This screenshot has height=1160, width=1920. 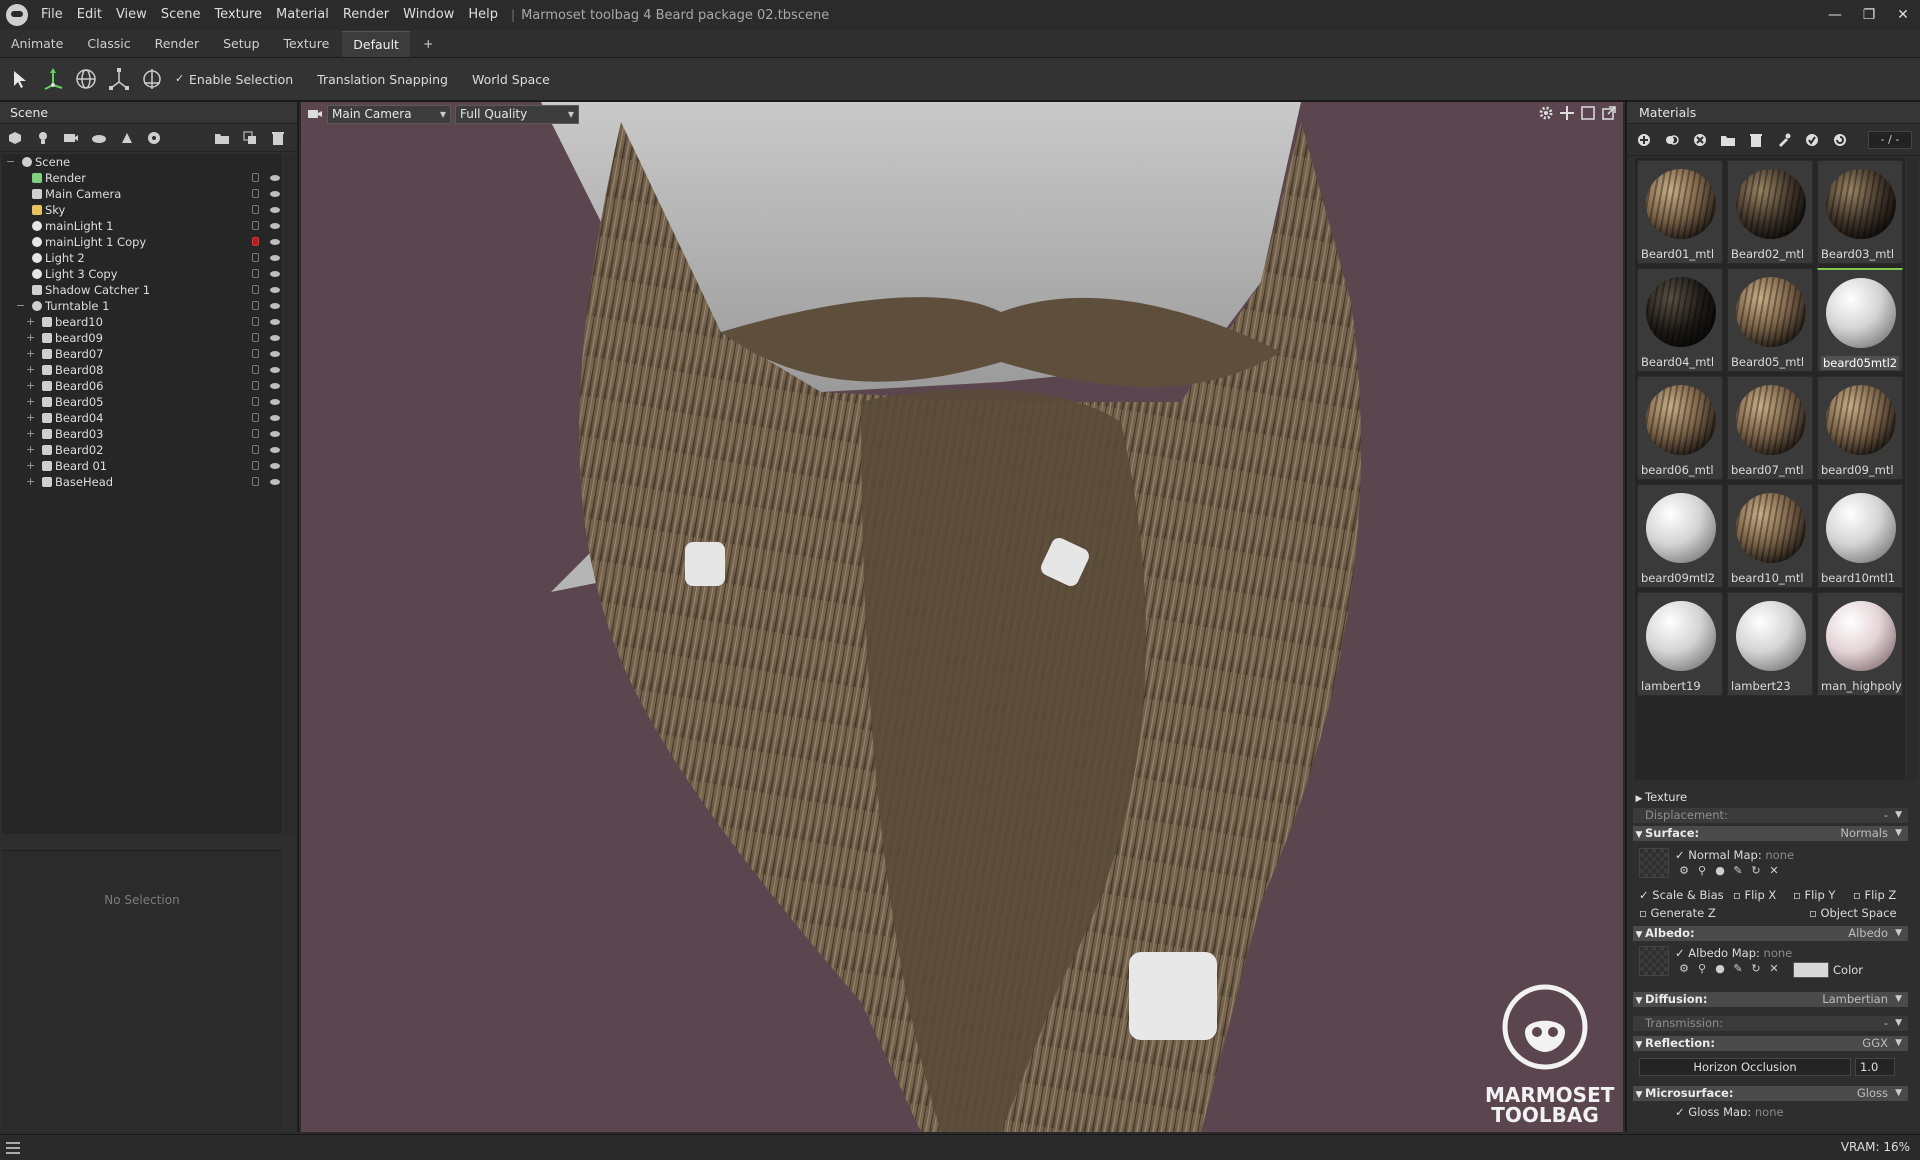 What do you see at coordinates (1588, 113) in the screenshot?
I see `maximize-view-icon` at bounding box center [1588, 113].